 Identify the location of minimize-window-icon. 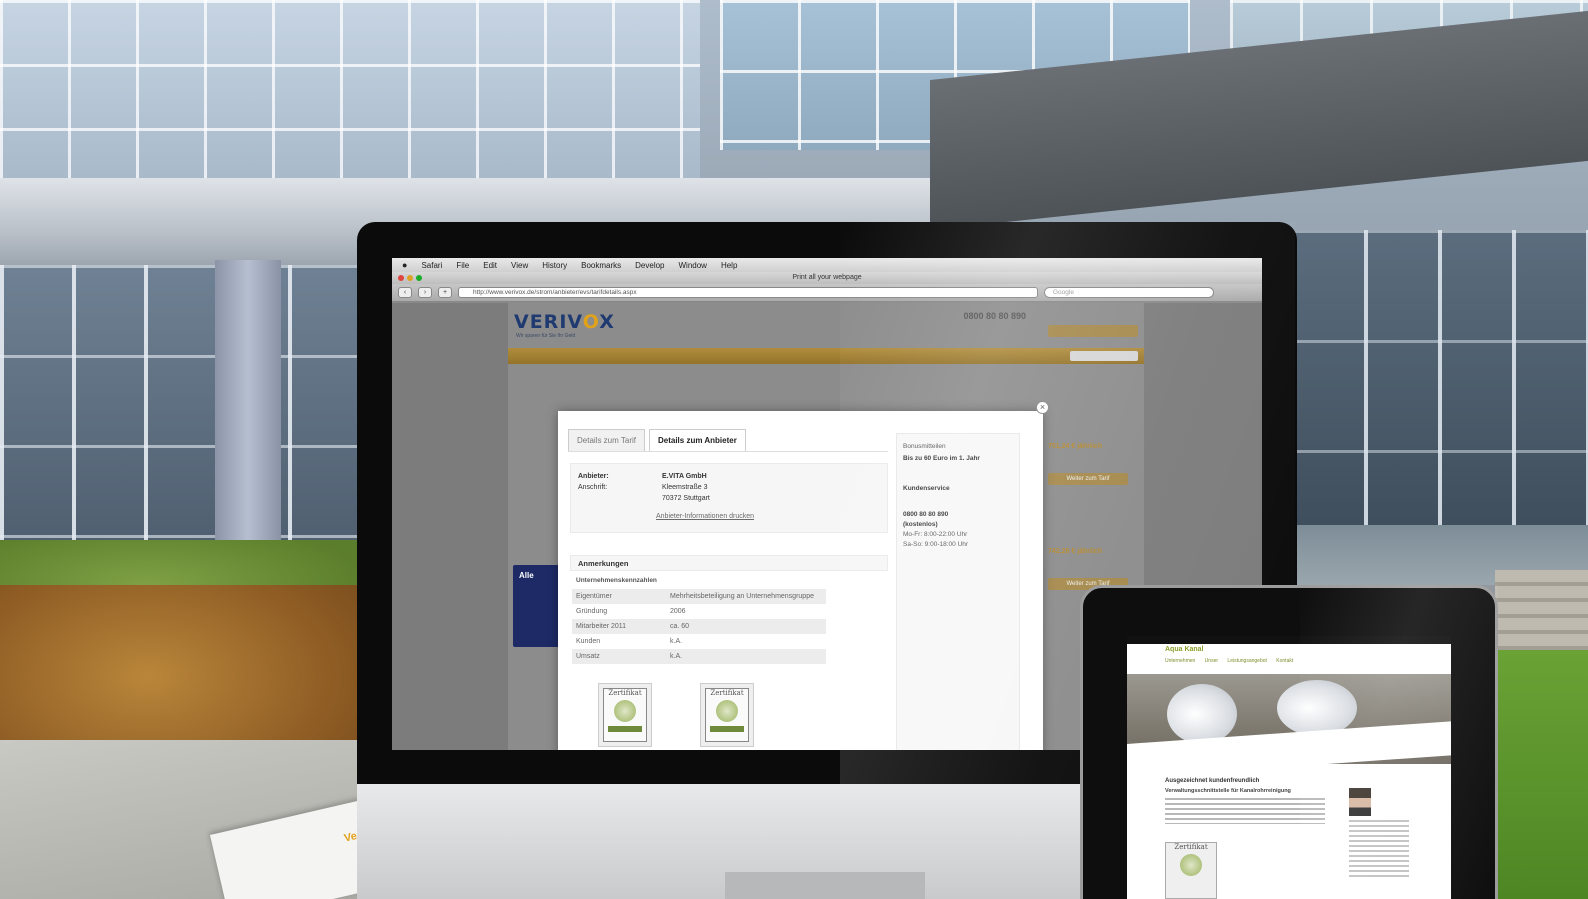
(410, 278).